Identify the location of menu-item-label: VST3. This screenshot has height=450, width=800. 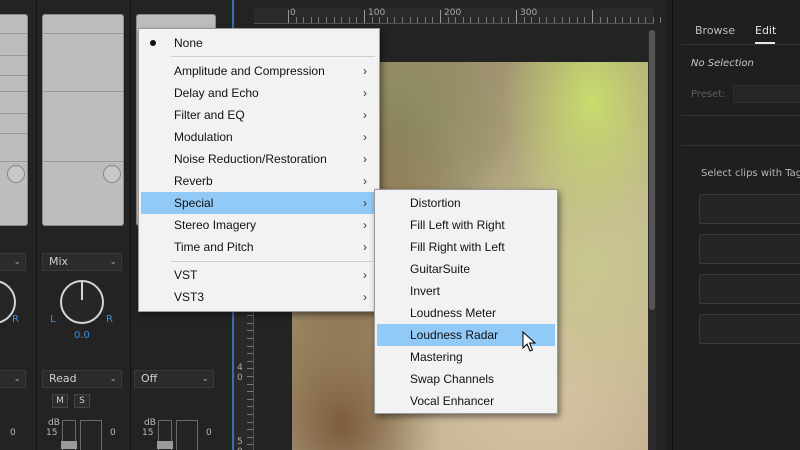
(189, 297).